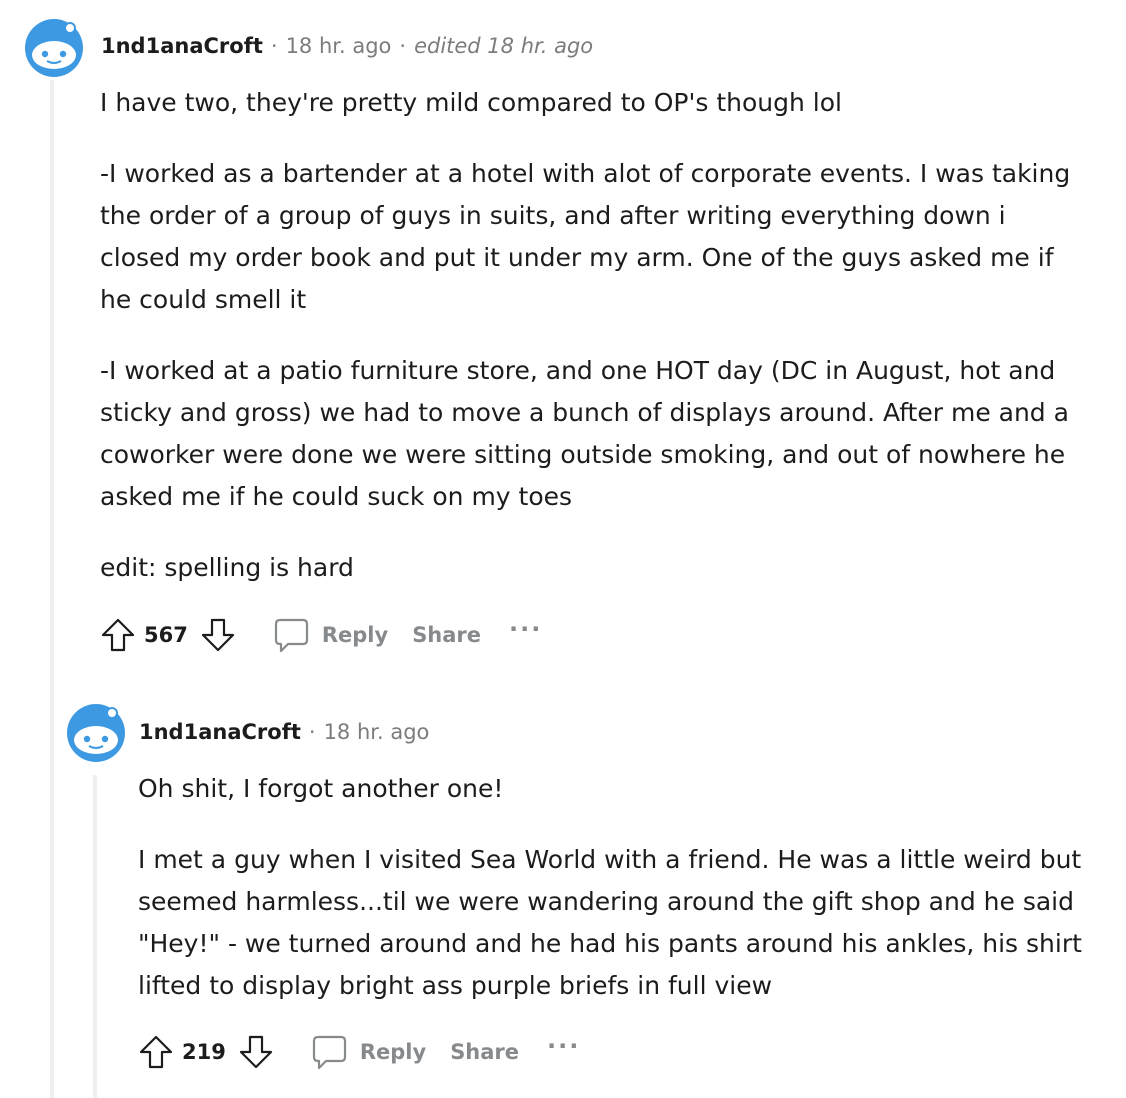  What do you see at coordinates (52, 589) in the screenshot?
I see `thread-line` at bounding box center [52, 589].